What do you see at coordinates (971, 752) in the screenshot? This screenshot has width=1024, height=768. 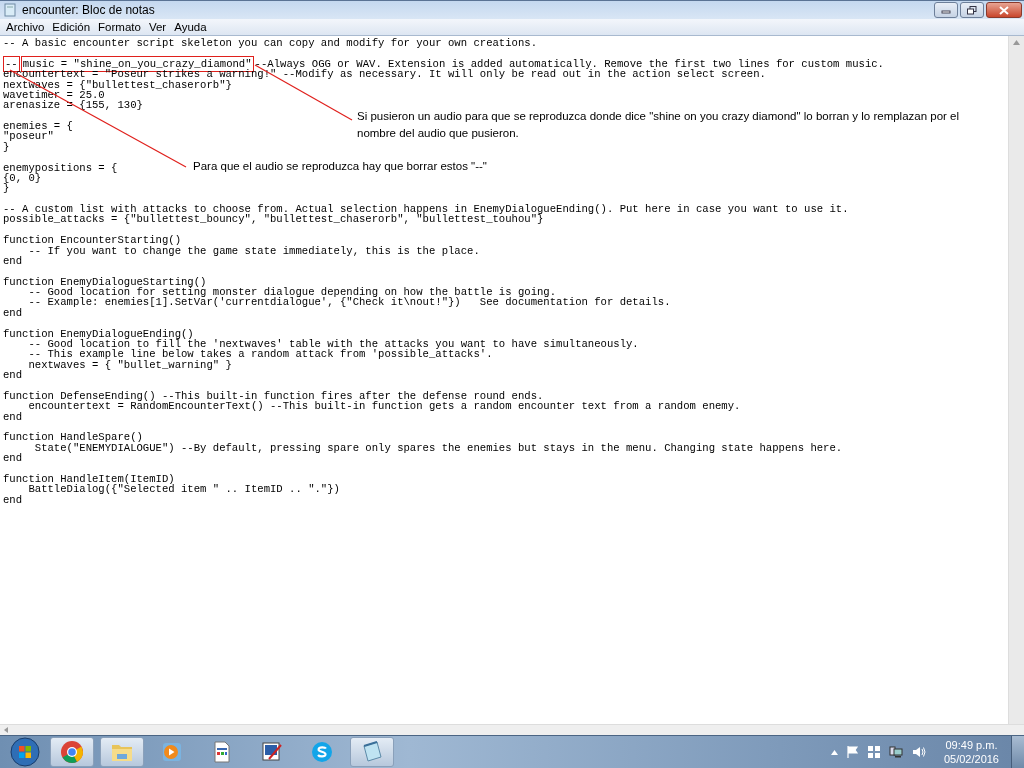 I see `clock: 09:49 p.m. 05/02/2016` at bounding box center [971, 752].